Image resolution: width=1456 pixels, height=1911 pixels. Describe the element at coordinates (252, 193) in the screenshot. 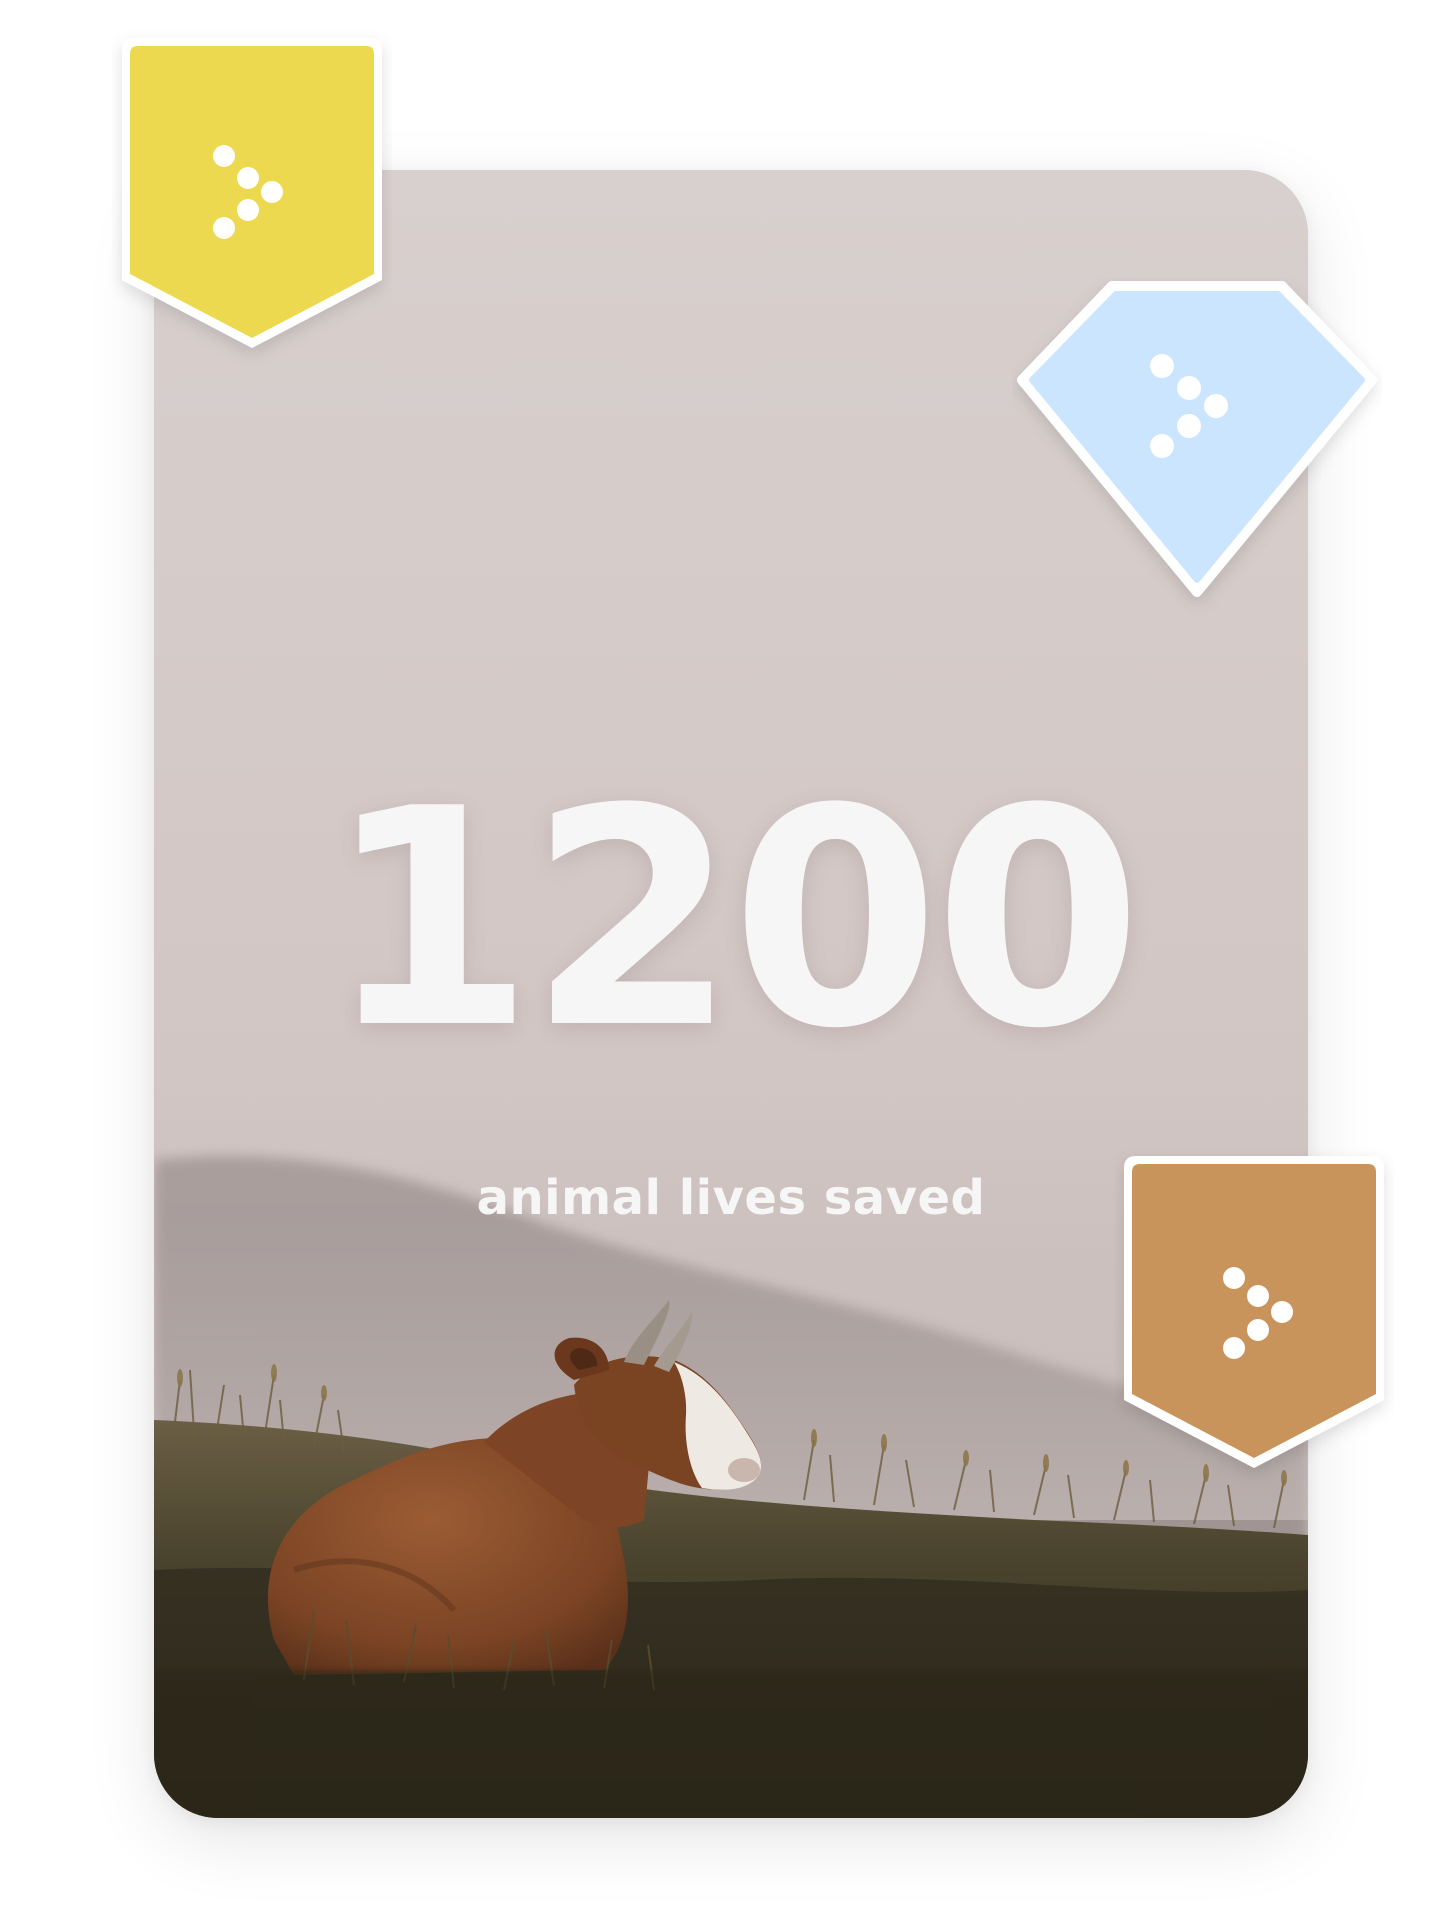

I see `yellow-badge` at that location.